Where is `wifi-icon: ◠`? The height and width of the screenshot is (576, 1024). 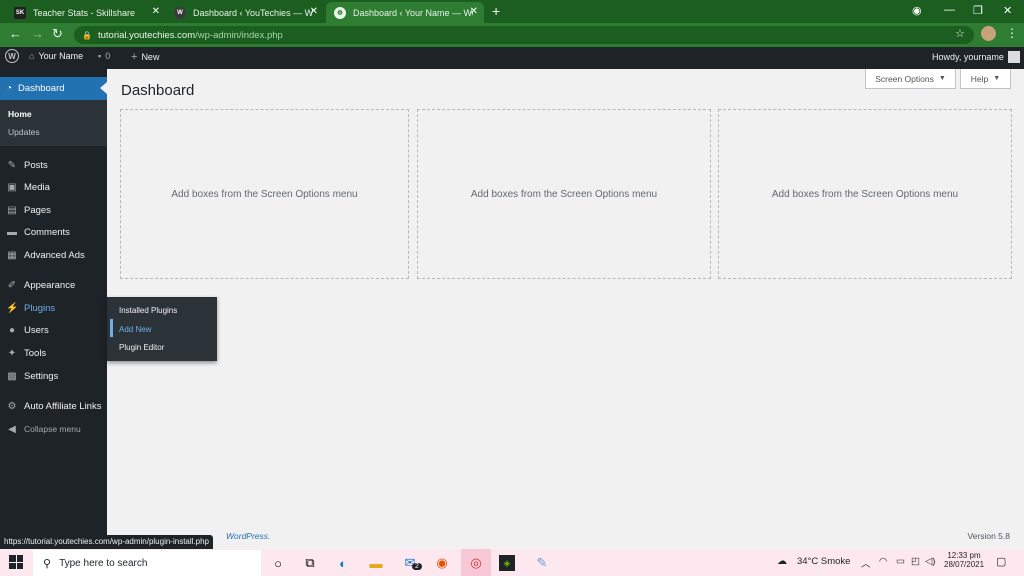 wifi-icon: ◠ is located at coordinates (883, 561).